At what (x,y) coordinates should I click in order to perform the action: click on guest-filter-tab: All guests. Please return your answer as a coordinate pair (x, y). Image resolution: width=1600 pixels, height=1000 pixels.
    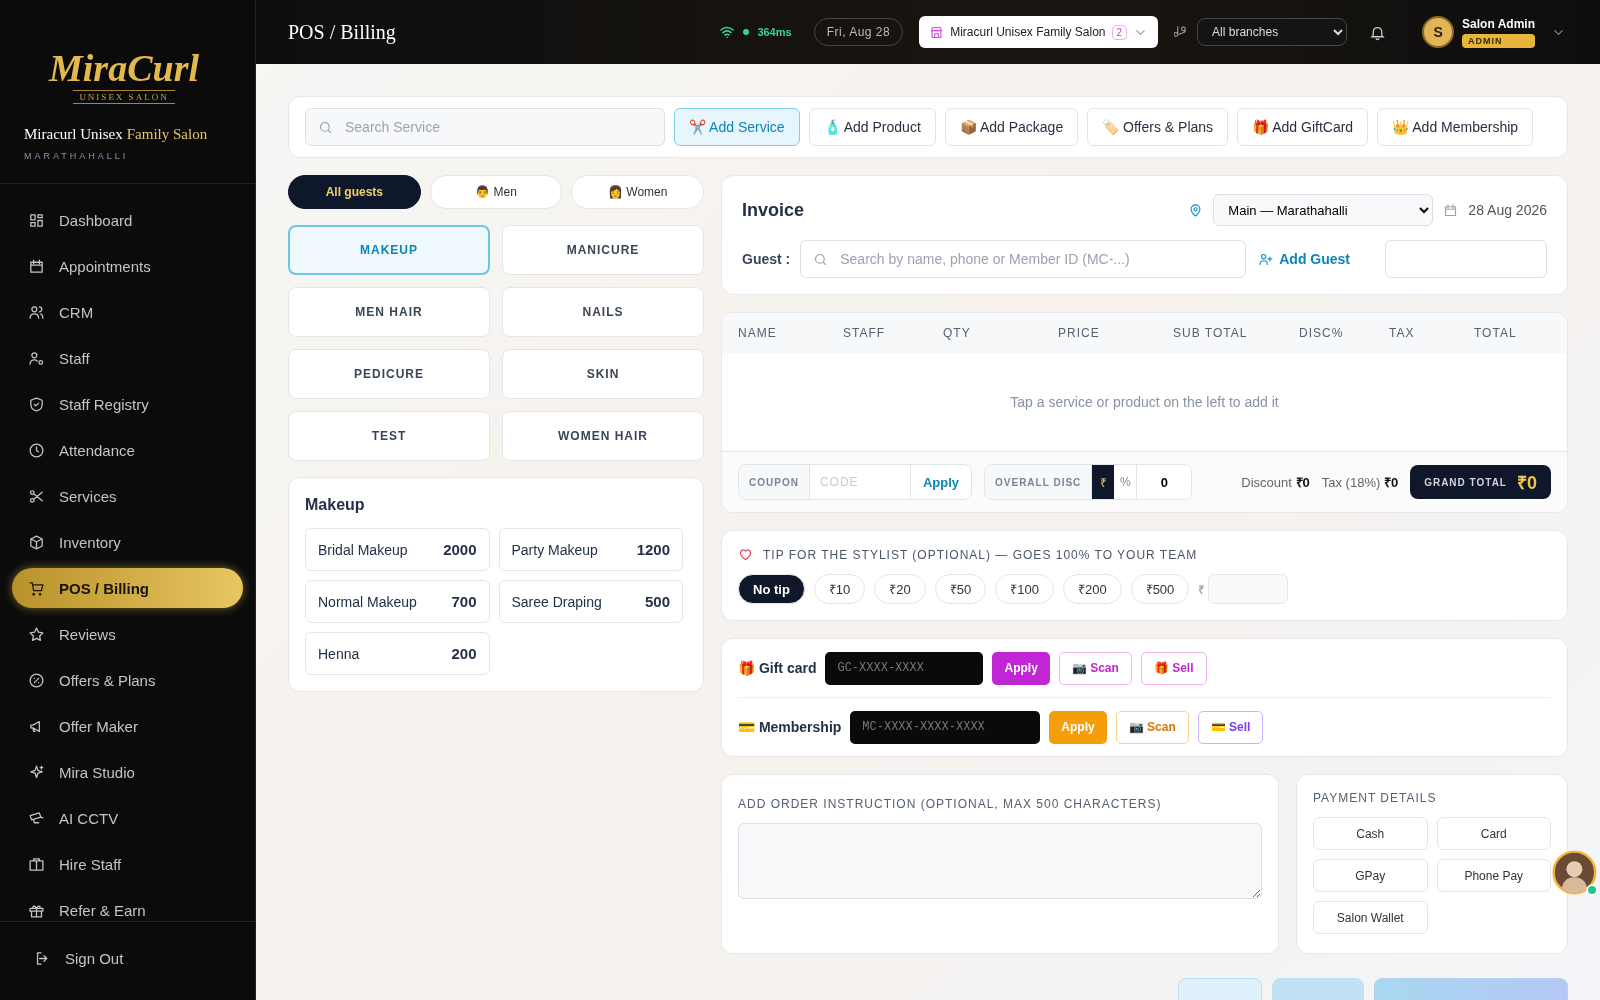
    Looking at the image, I should click on (354, 192).